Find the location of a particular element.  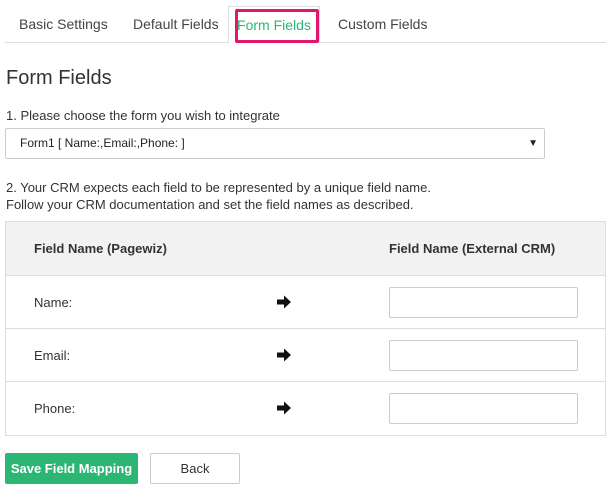

column-header-crm: Field Name (External CRM) is located at coordinates (472, 248).